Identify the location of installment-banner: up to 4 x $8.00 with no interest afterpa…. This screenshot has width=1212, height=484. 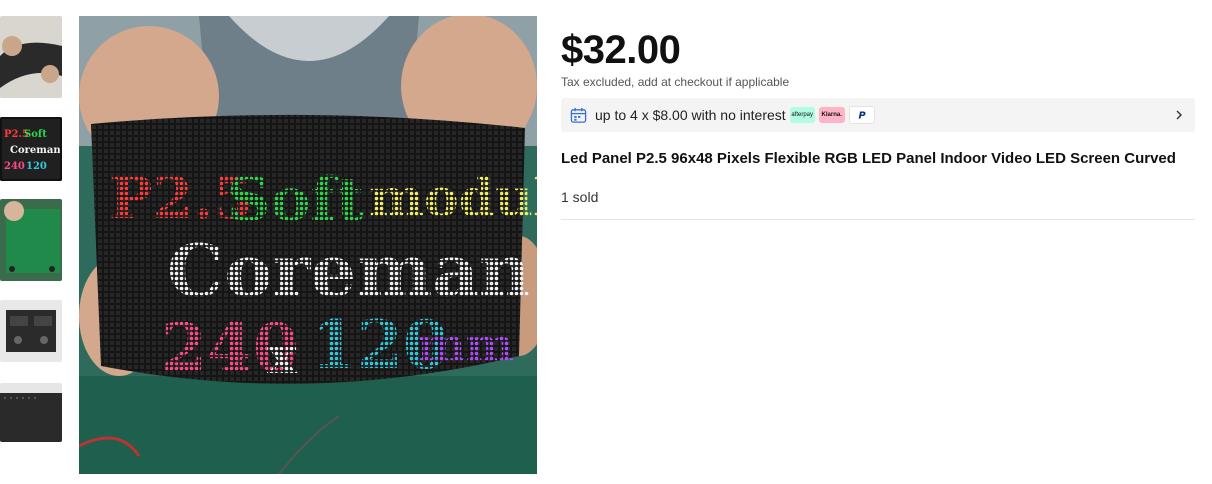
(878, 115).